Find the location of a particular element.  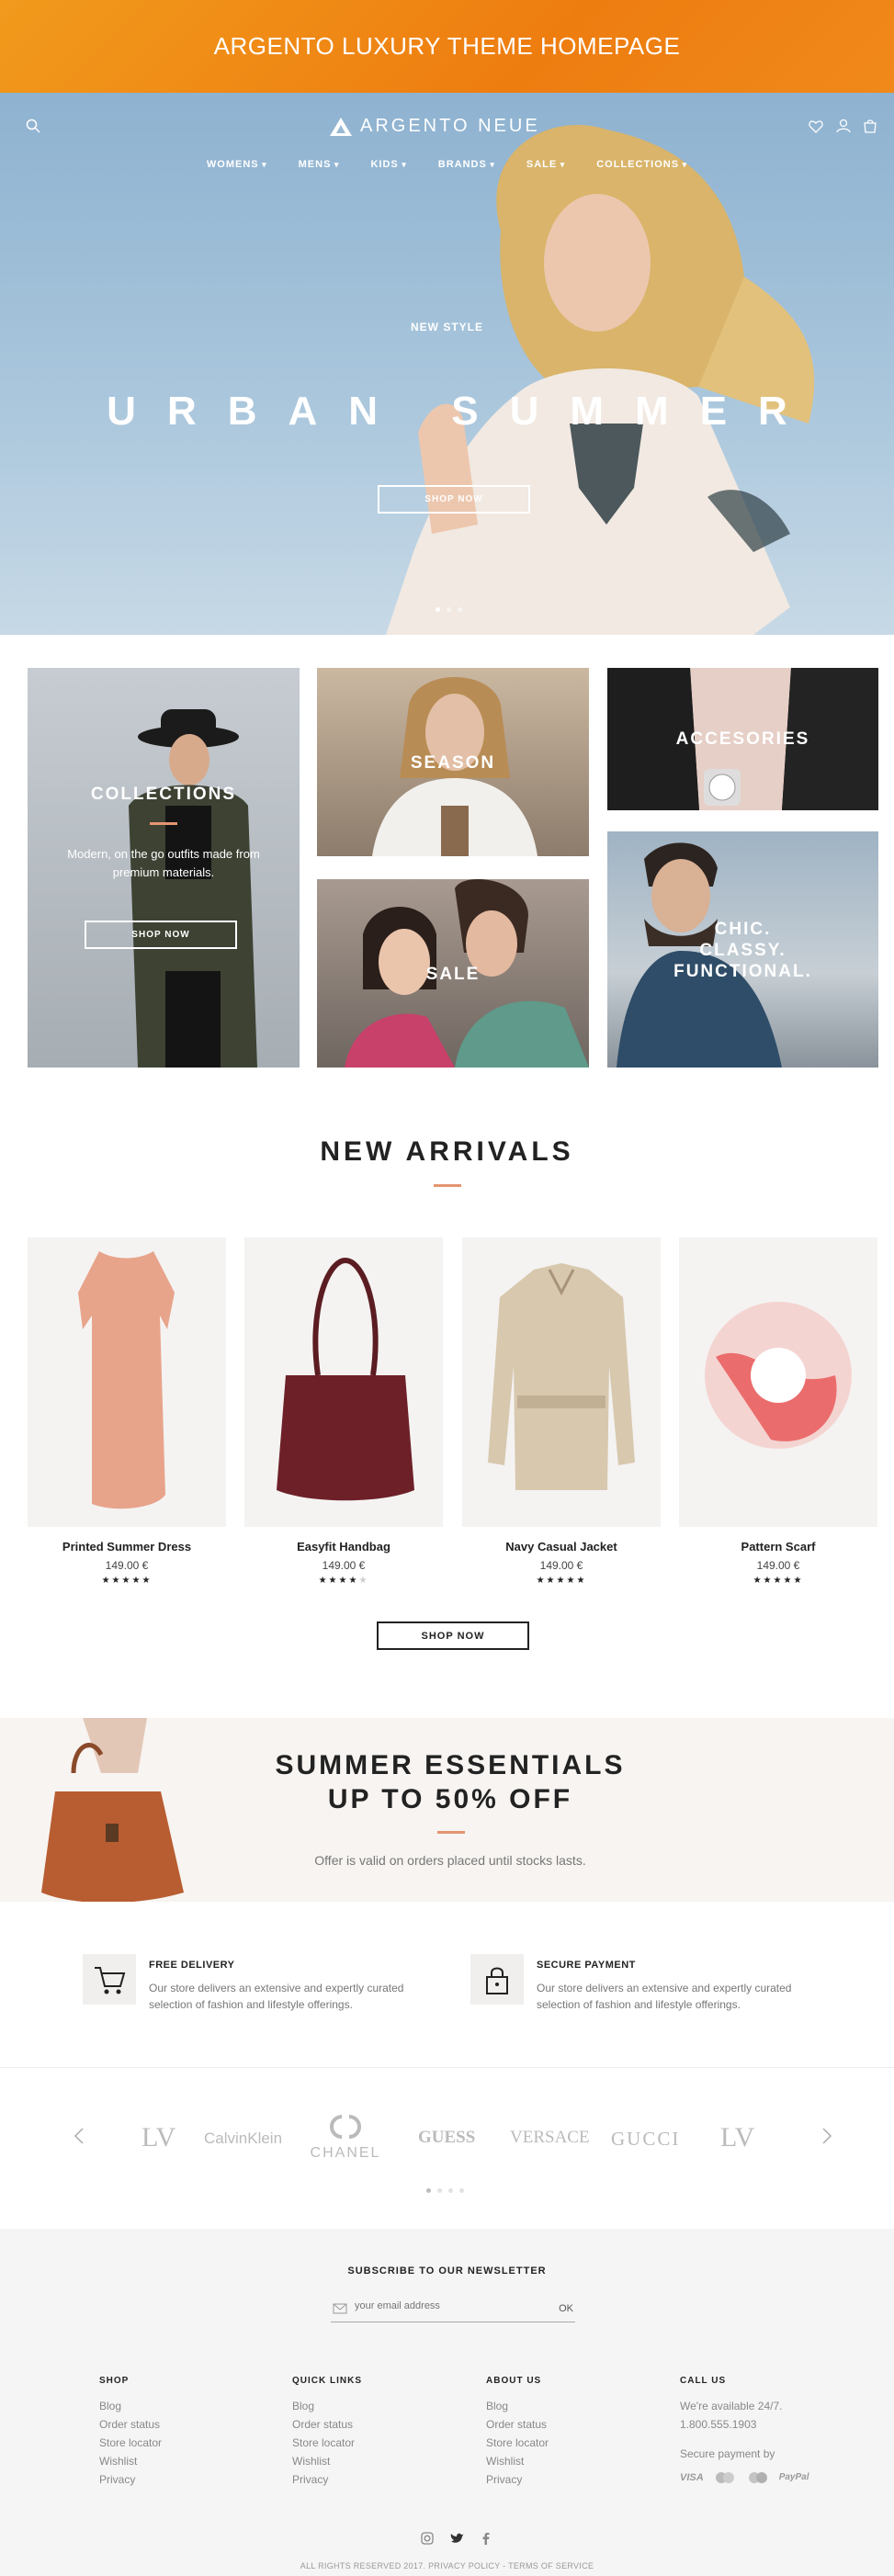

nav-item-mens: MENS is located at coordinates (320, 164).